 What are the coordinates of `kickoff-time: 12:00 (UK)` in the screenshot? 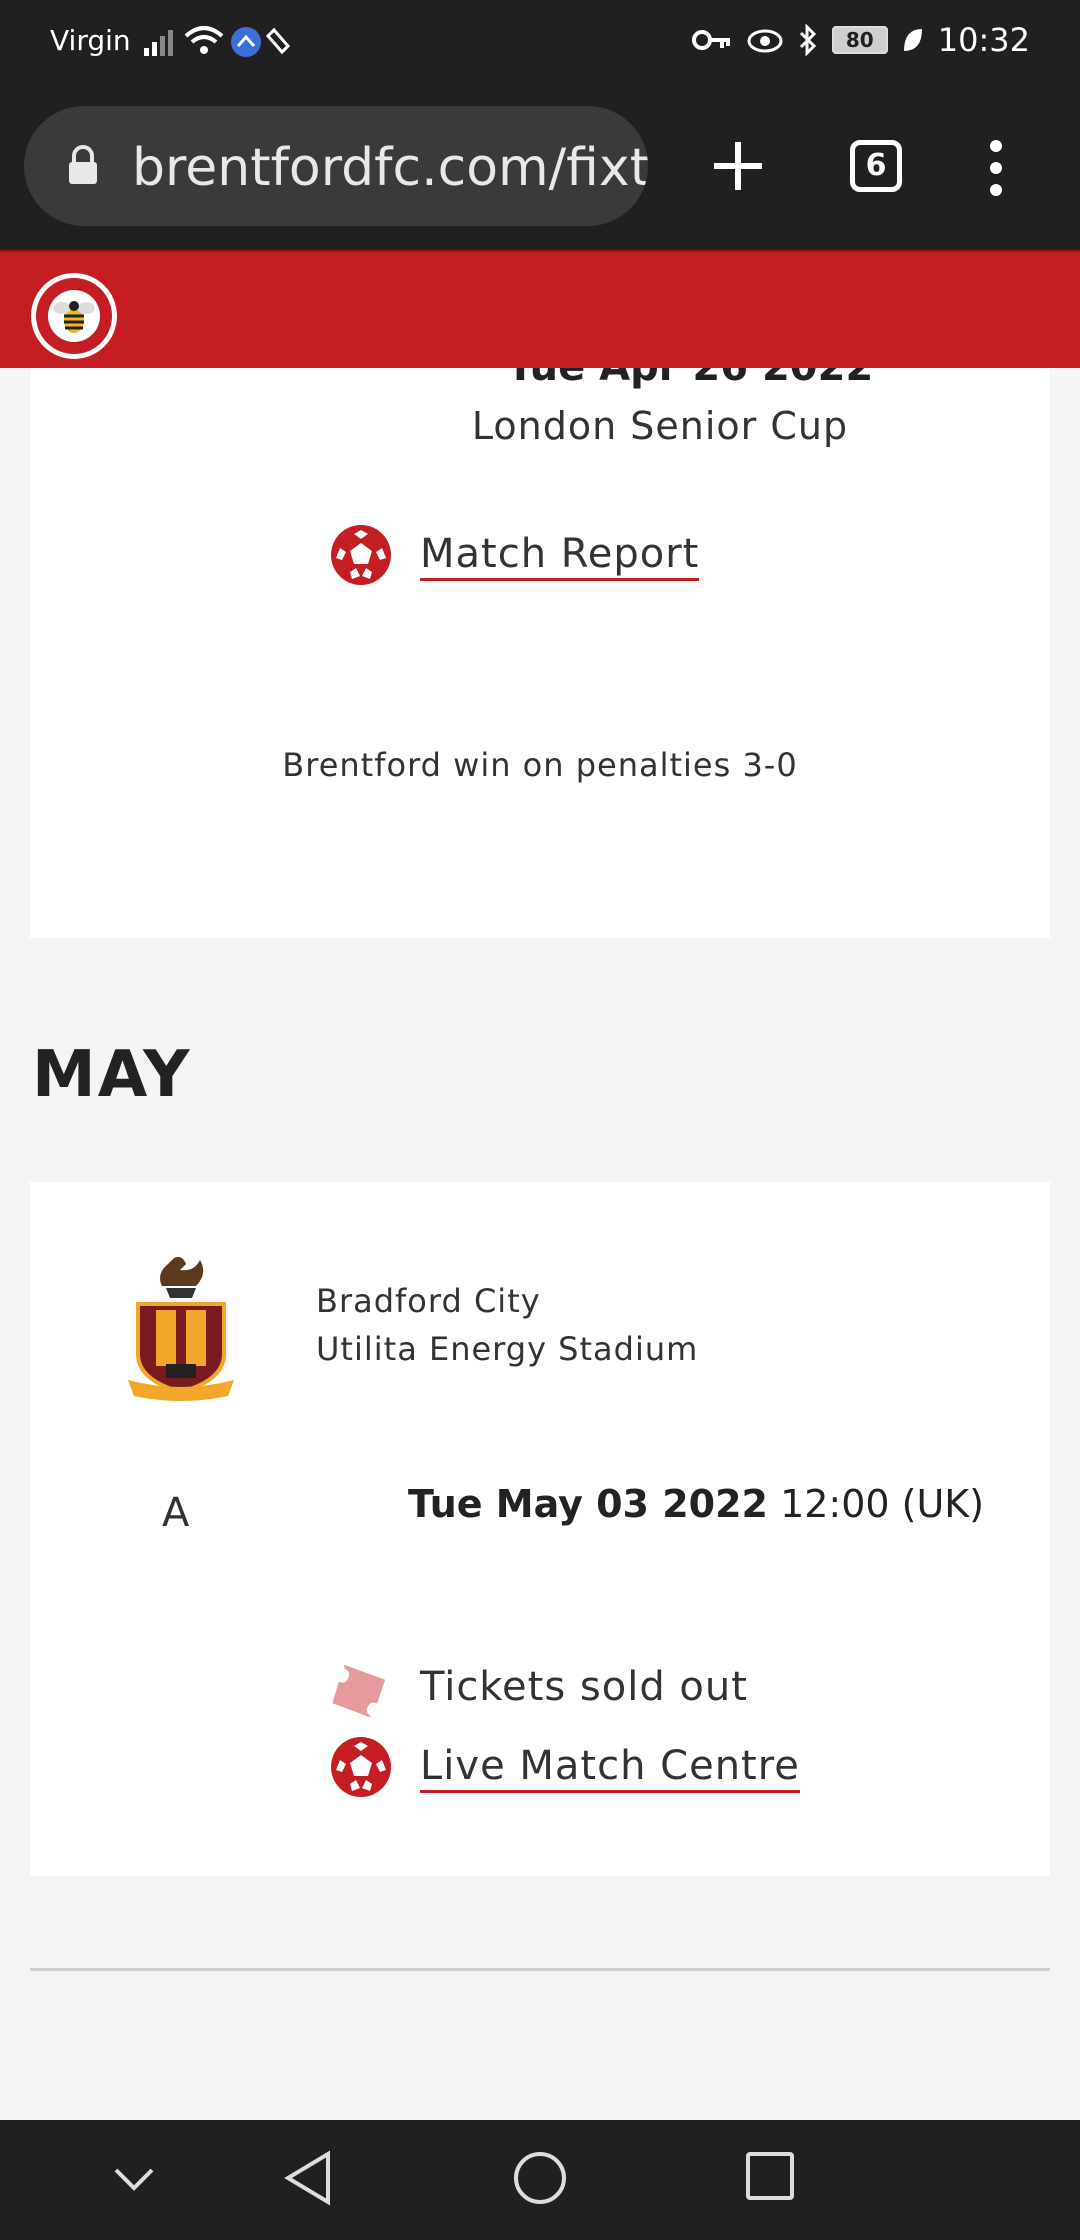 It's located at (882, 1504).